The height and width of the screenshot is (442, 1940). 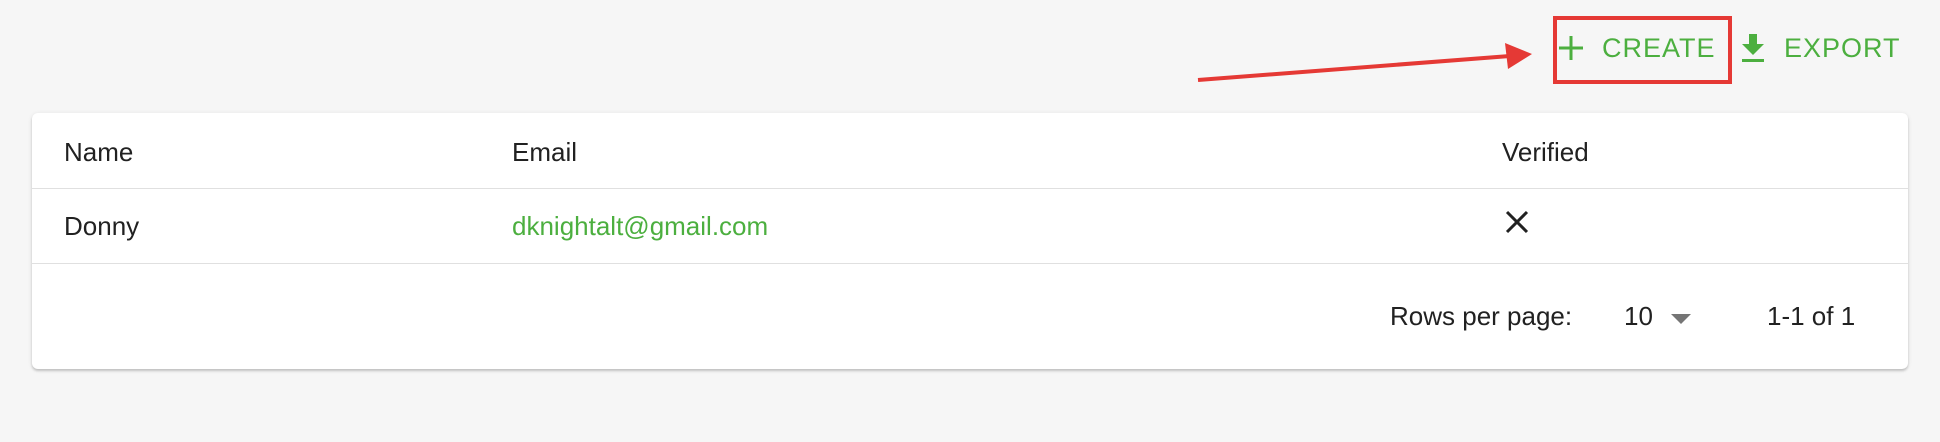 I want to click on rows-per-page-value: 10, so click(x=1638, y=315).